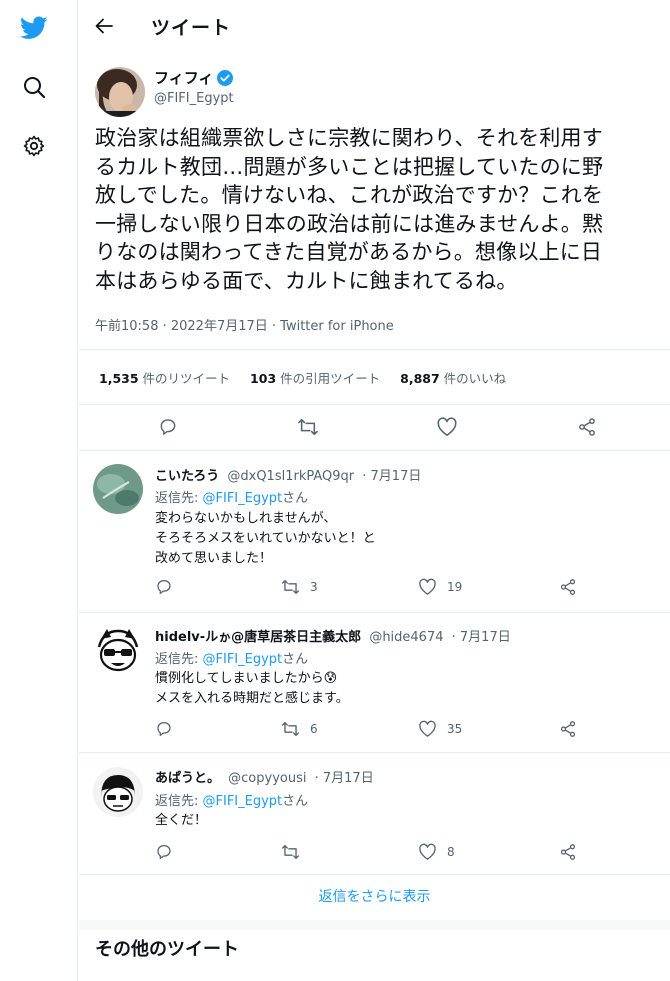  What do you see at coordinates (252, 698) in the screenshot?
I see `reply-text-line: メスを入れる時期だと感じます。` at bounding box center [252, 698].